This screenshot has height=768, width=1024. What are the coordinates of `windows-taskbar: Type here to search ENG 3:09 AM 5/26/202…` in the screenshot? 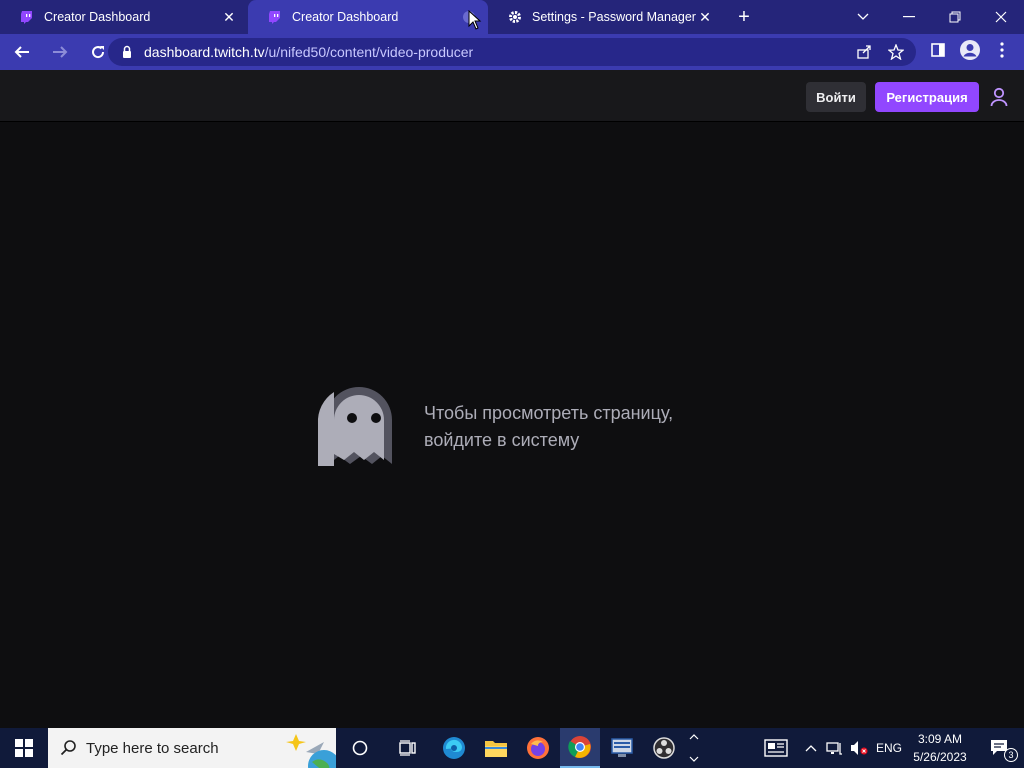 It's located at (512, 748).